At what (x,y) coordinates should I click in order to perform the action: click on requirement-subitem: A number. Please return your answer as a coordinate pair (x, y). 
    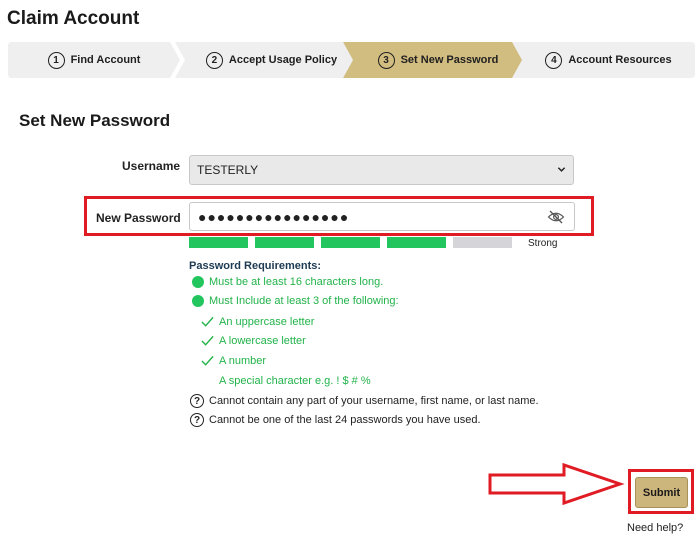
    Looking at the image, I should click on (233, 361).